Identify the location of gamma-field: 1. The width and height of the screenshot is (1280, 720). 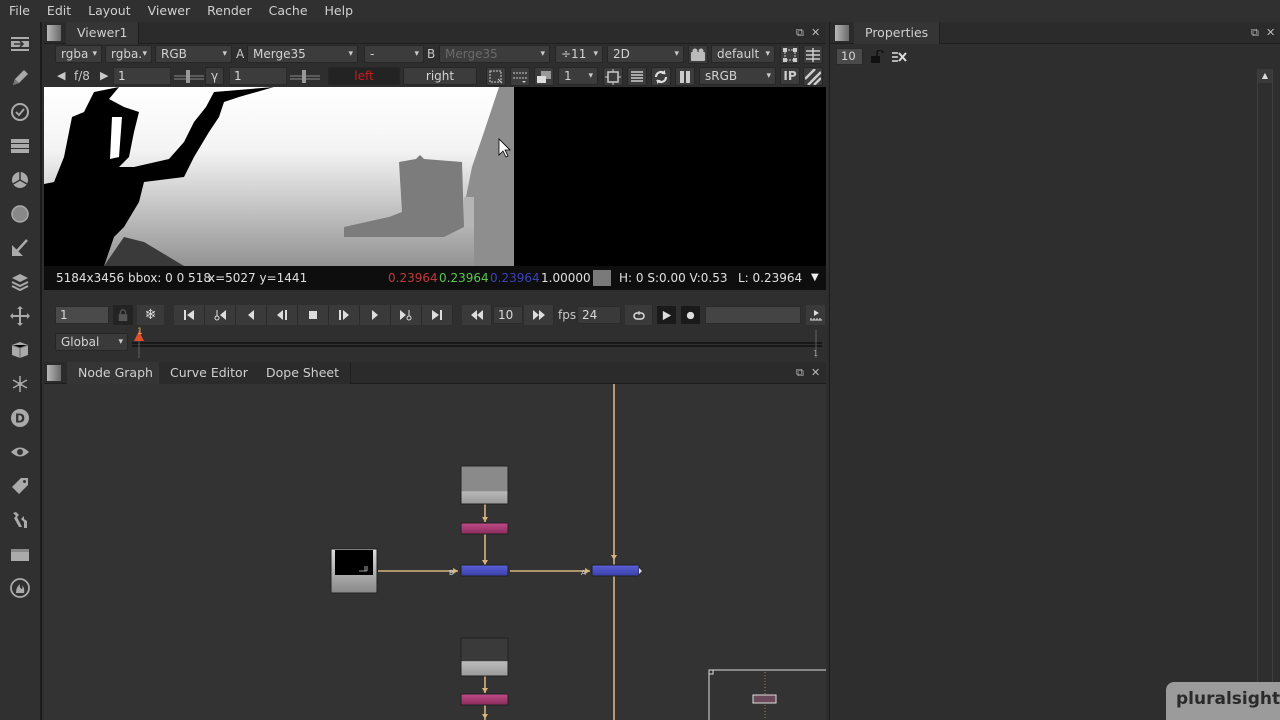
(258, 76).